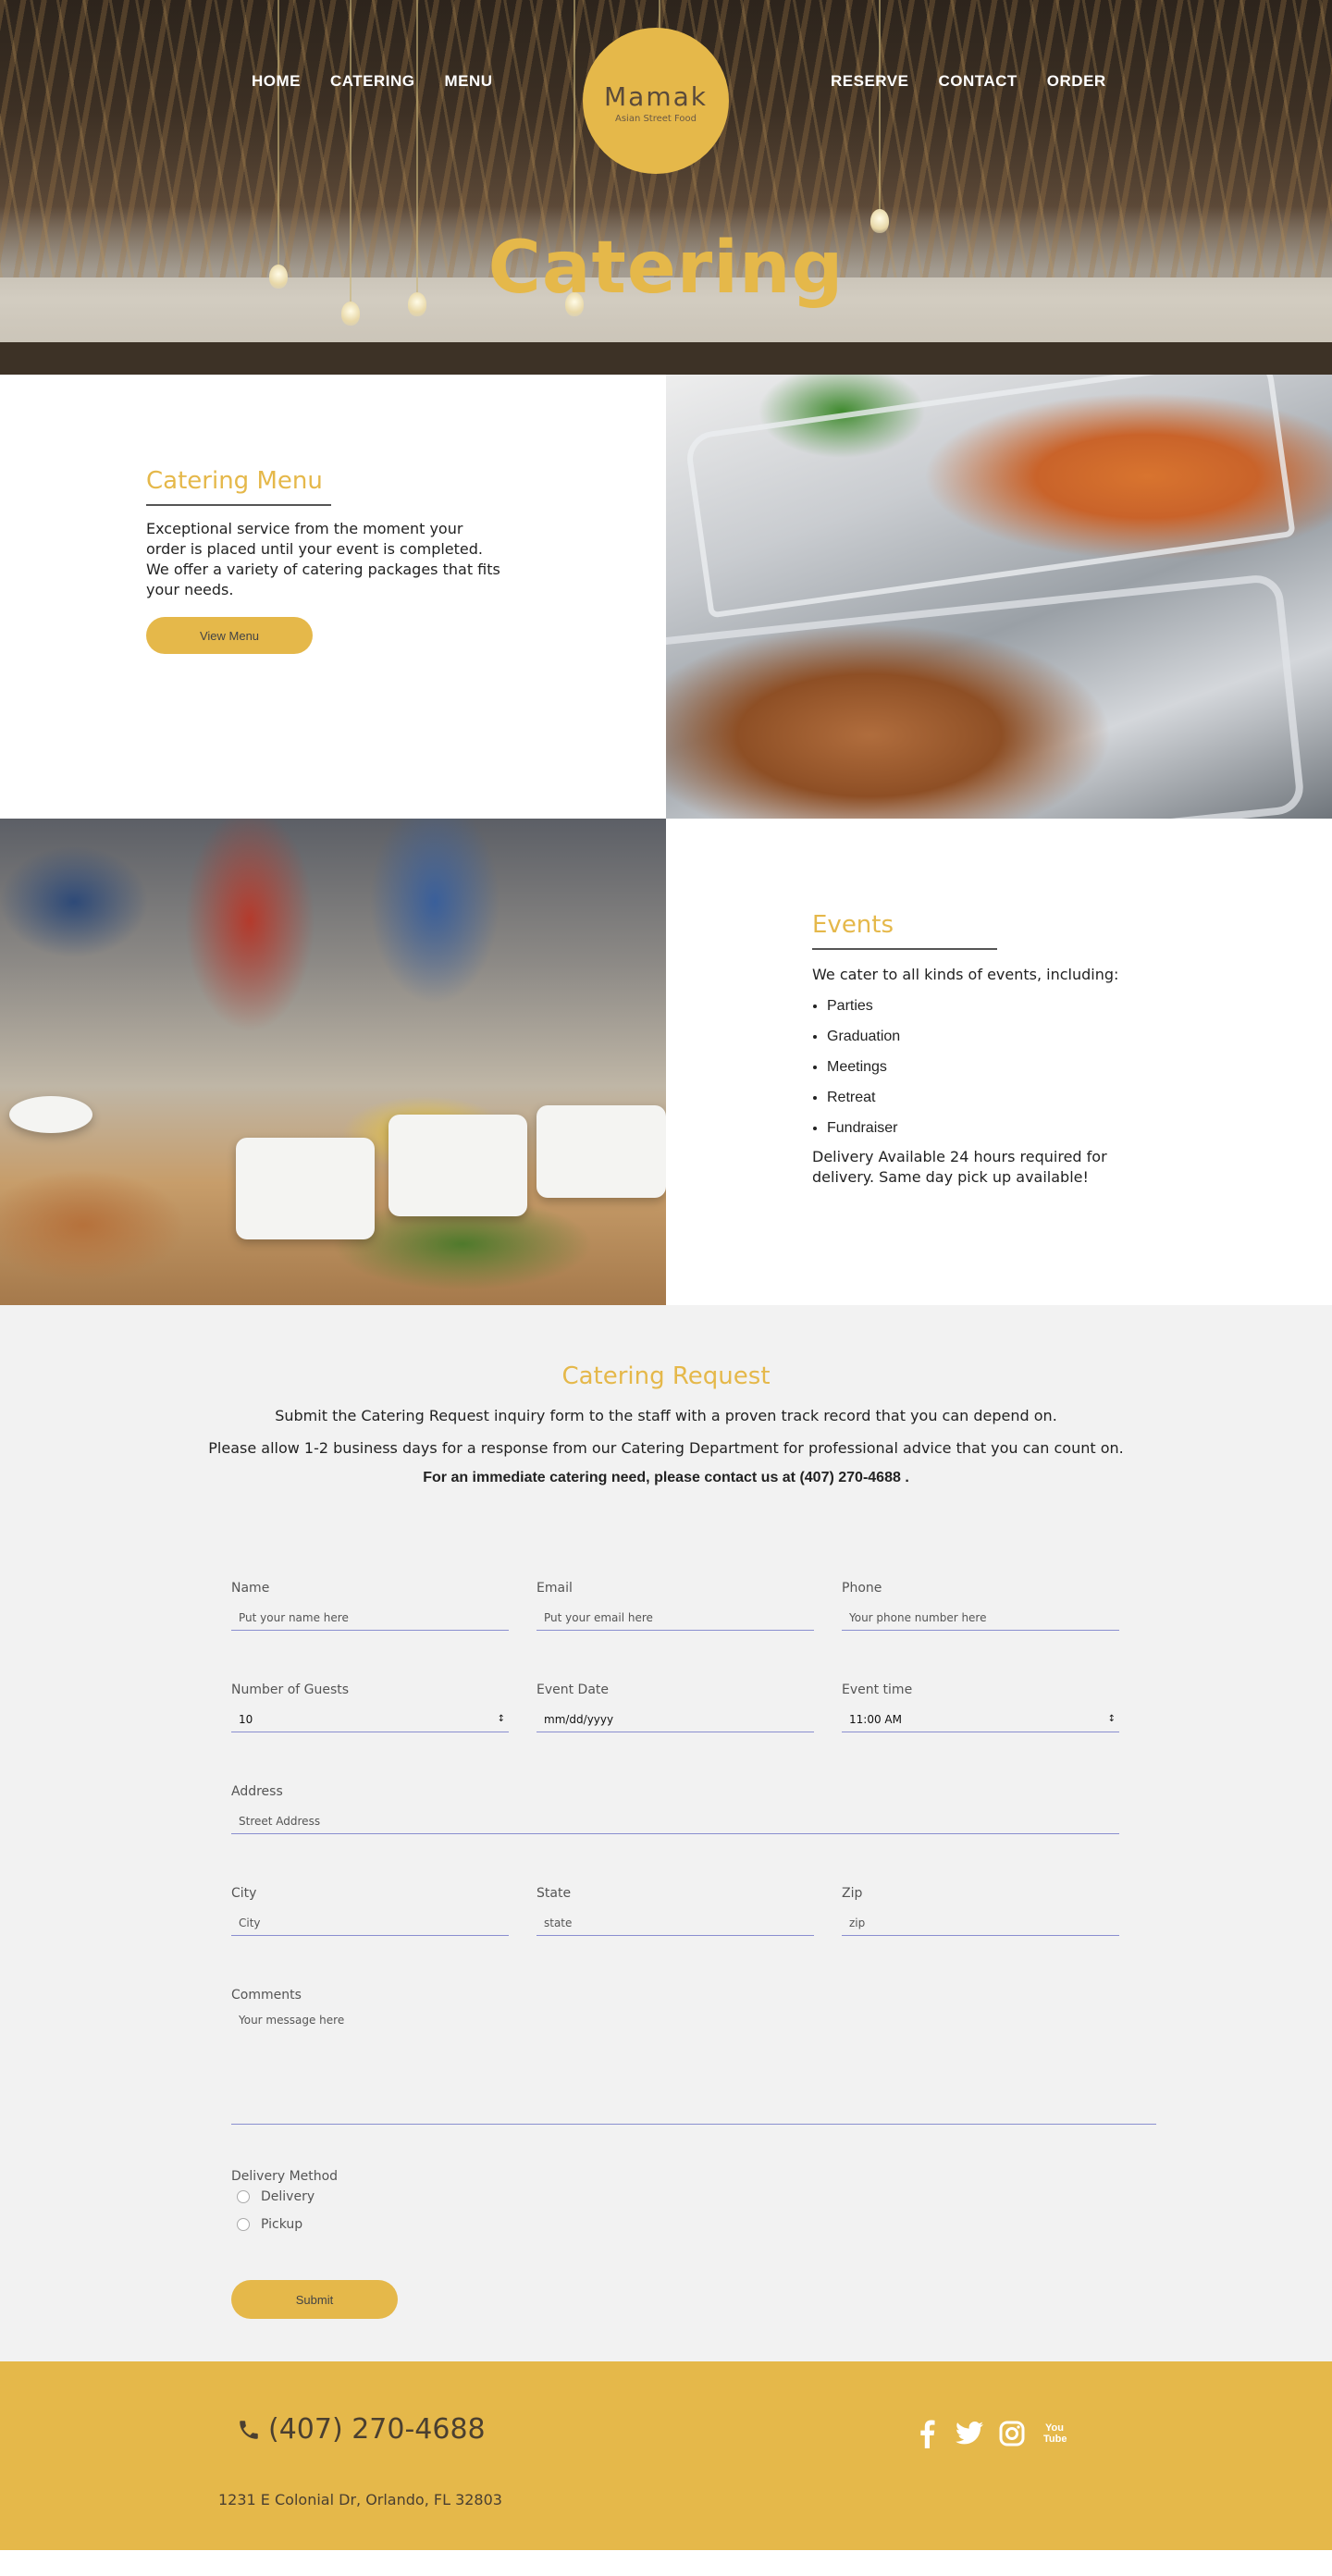  What do you see at coordinates (554, 1588) in the screenshot?
I see `email-label: Email` at bounding box center [554, 1588].